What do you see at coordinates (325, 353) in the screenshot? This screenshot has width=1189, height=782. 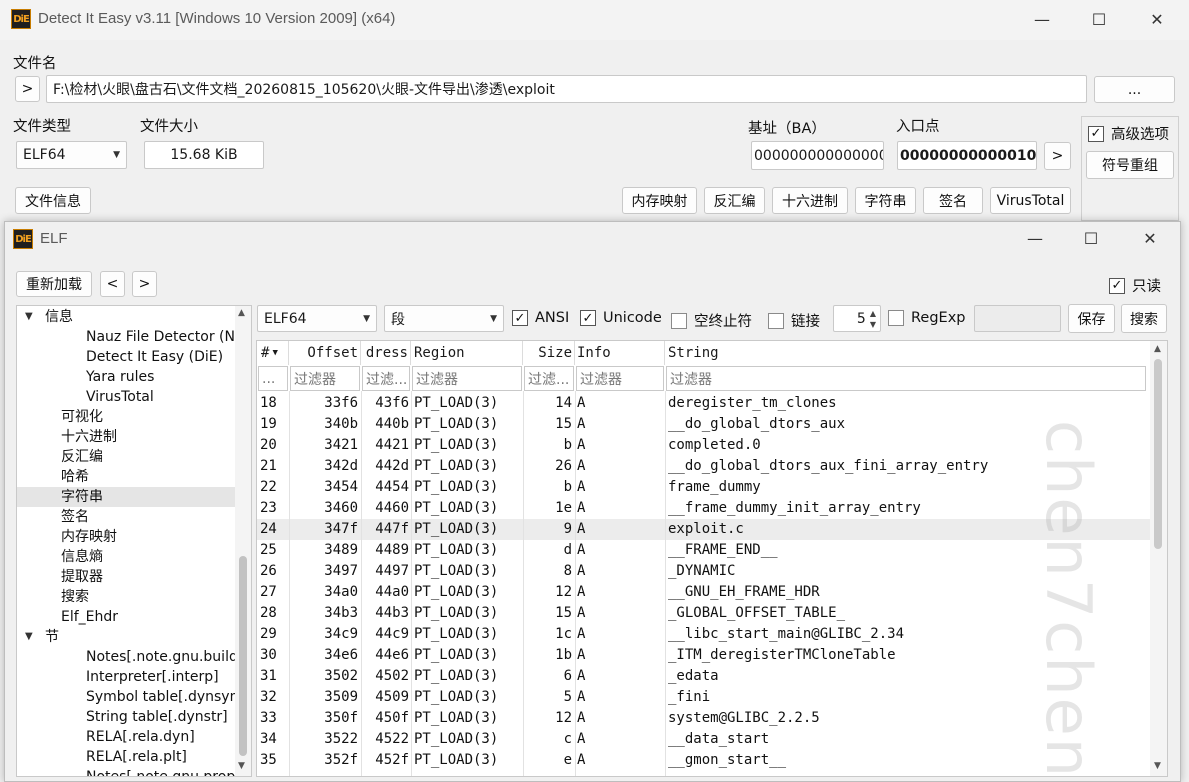 I see `column-header-offset: Offset` at bounding box center [325, 353].